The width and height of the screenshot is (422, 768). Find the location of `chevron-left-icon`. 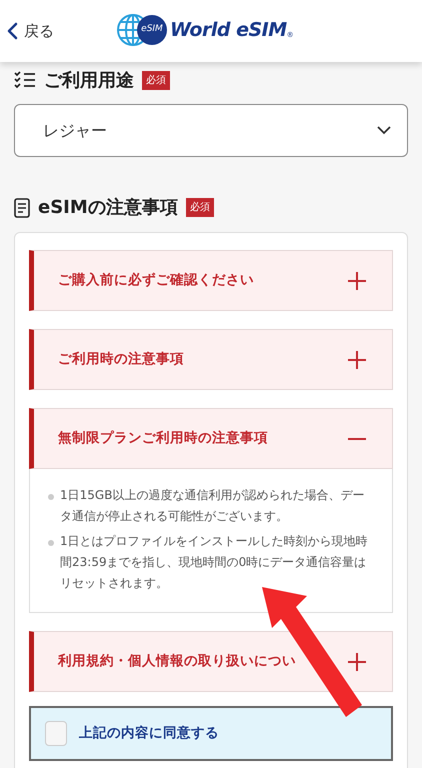

chevron-left-icon is located at coordinates (12, 31).